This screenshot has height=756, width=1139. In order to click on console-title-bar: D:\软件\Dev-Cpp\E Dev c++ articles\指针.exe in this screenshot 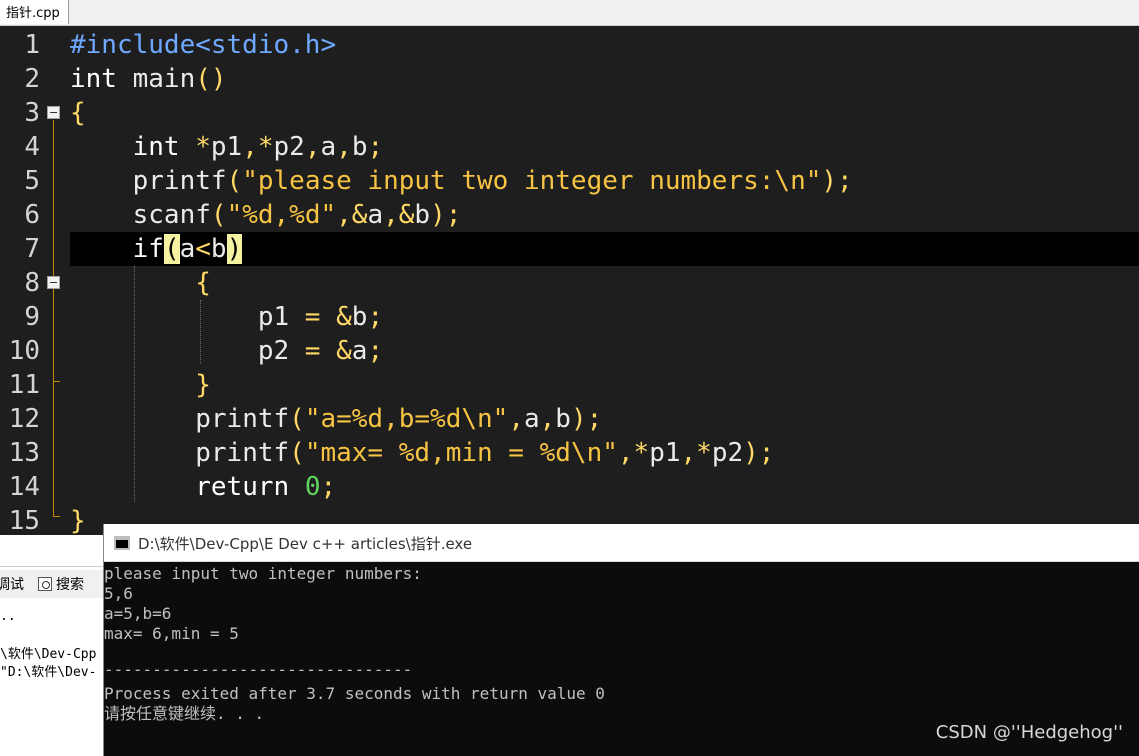, I will do `click(621, 543)`.